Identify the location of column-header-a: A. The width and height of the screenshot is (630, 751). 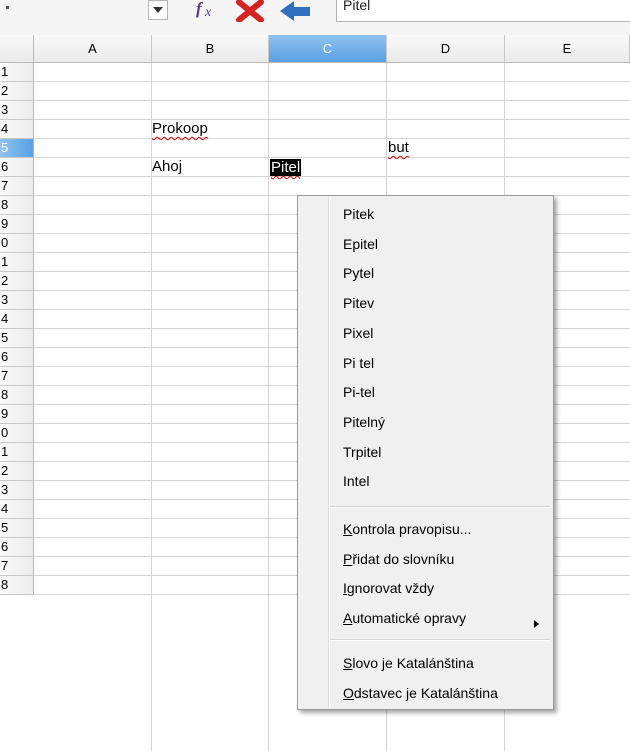
(93, 49).